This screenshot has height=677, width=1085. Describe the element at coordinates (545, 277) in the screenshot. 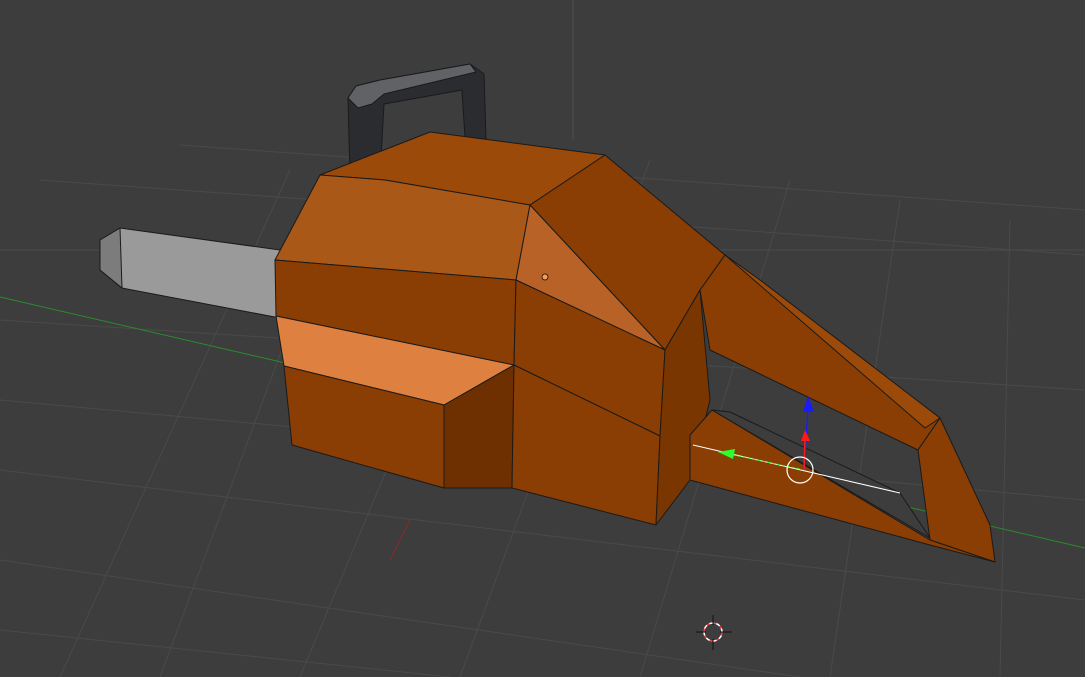

I see `object-origin-dot` at that location.